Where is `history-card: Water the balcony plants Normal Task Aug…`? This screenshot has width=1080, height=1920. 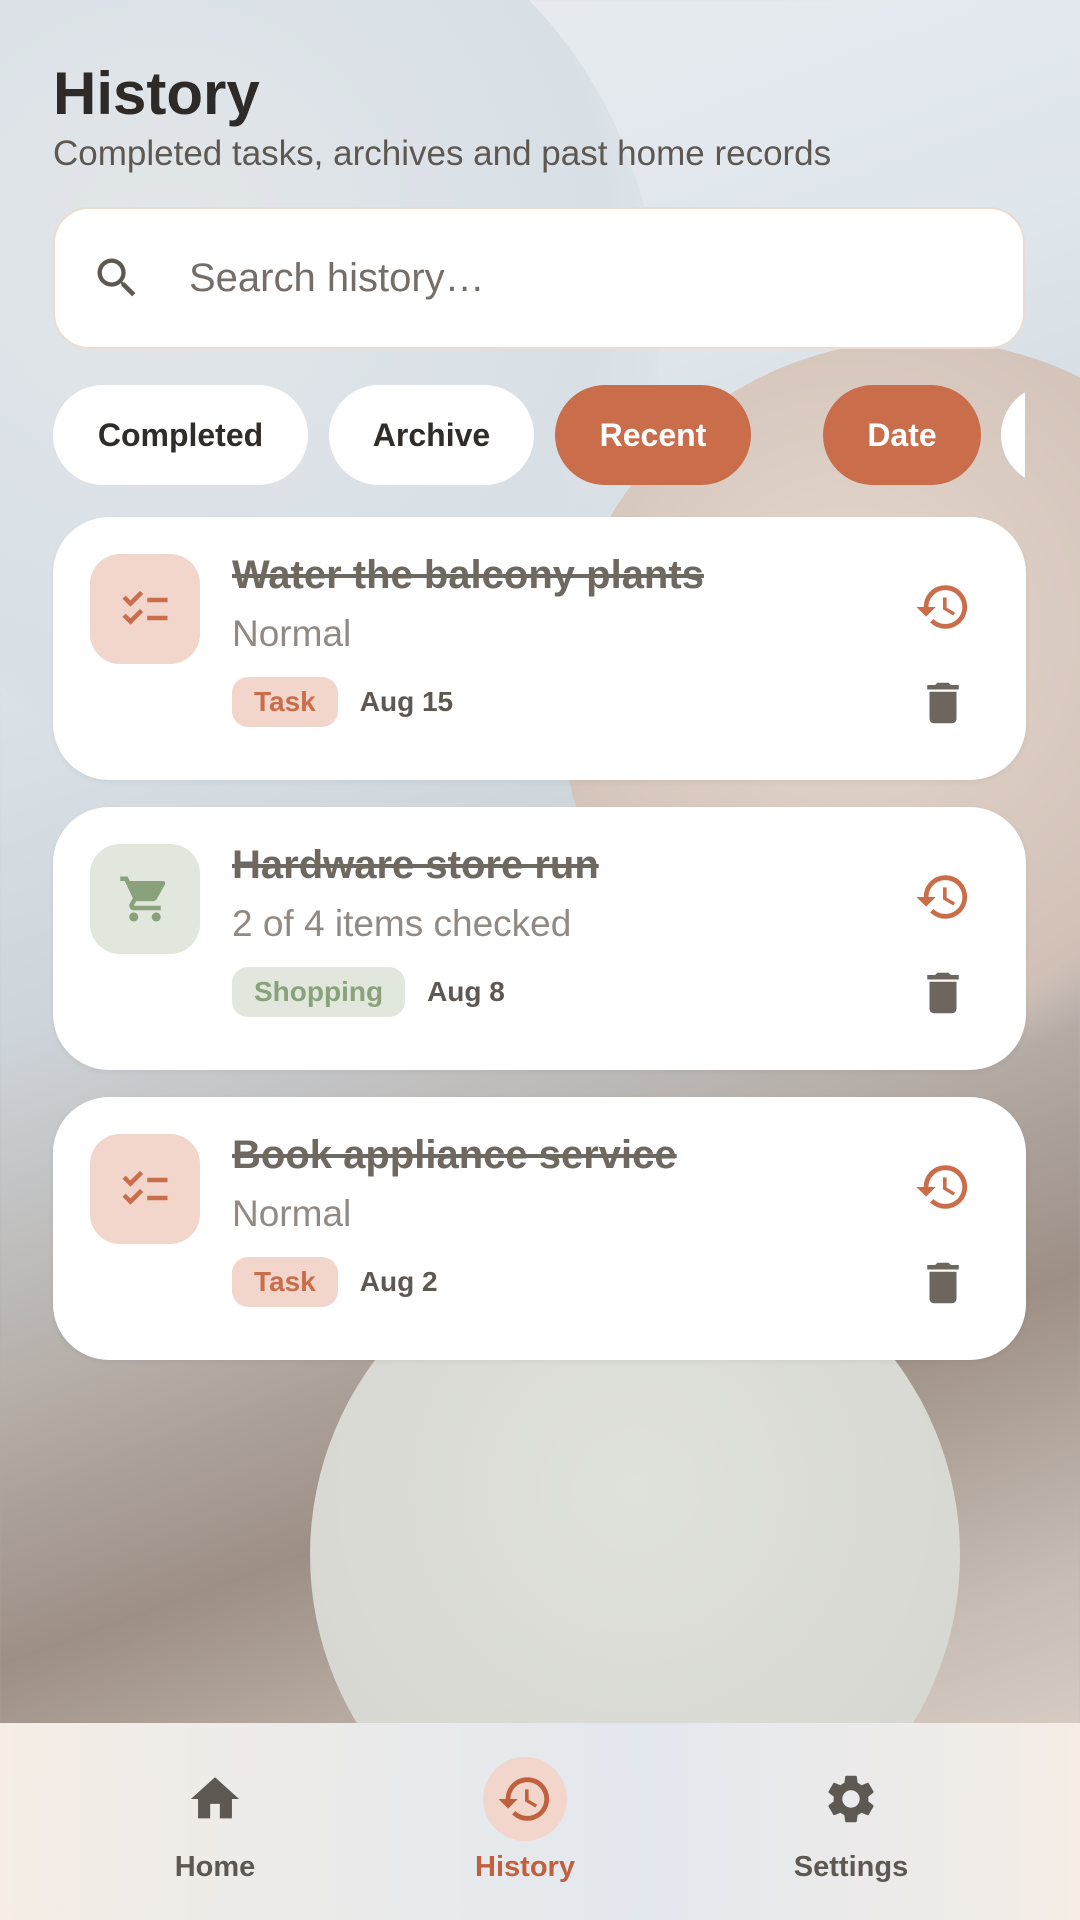 history-card: Water the balcony plants Normal Task Aug… is located at coordinates (539, 648).